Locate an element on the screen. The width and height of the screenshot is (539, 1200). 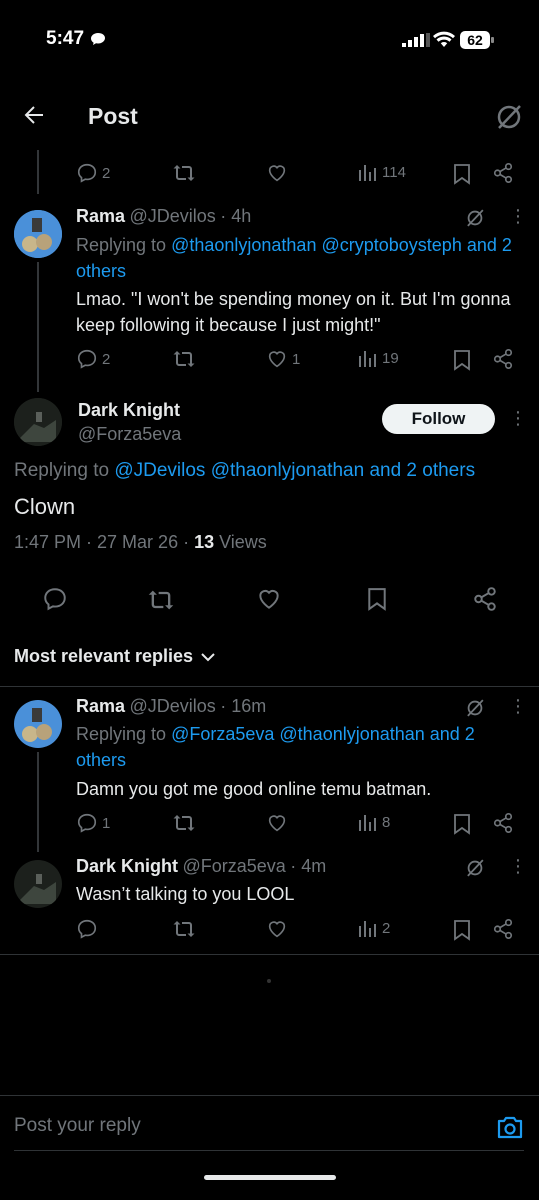
home-indicator is located at coordinates (270, 1177).